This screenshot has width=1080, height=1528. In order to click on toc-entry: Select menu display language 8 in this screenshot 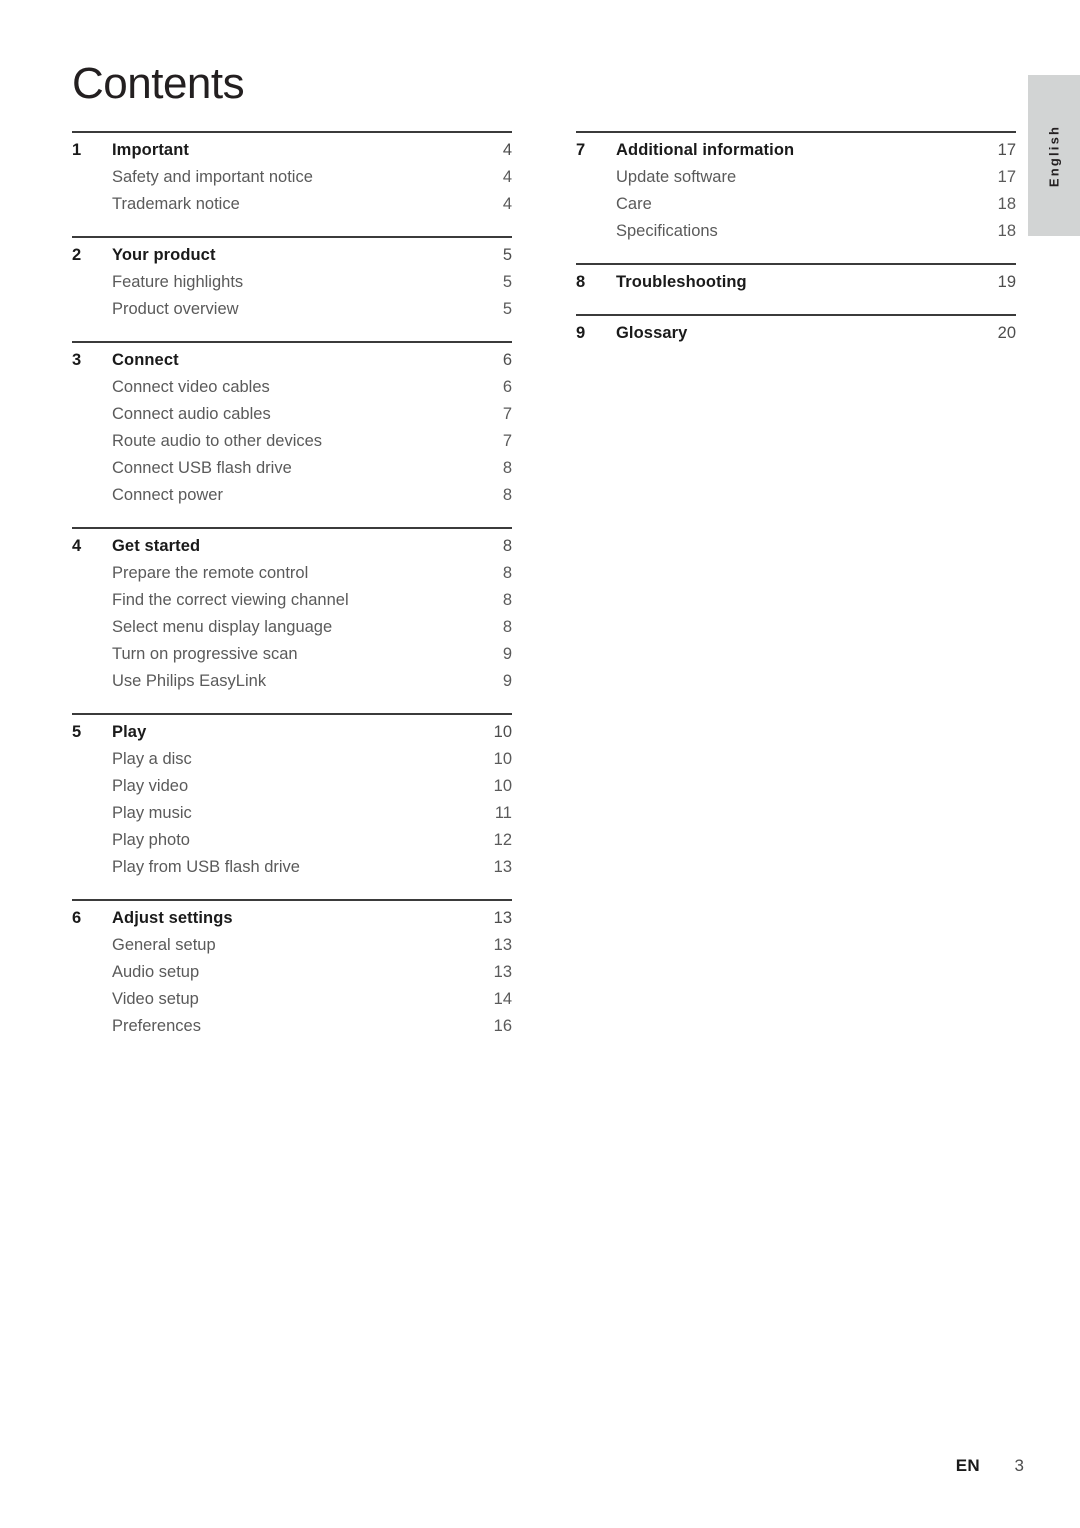, I will do `click(292, 623)`.